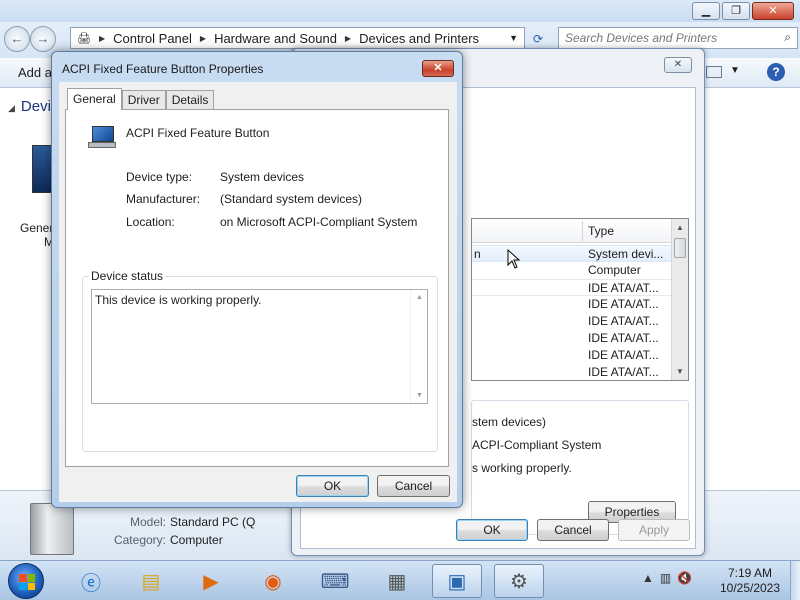 Image resolution: width=800 pixels, height=600 pixels. Describe the element at coordinates (102, 137) in the screenshot. I see `monitor-device-icon` at that location.